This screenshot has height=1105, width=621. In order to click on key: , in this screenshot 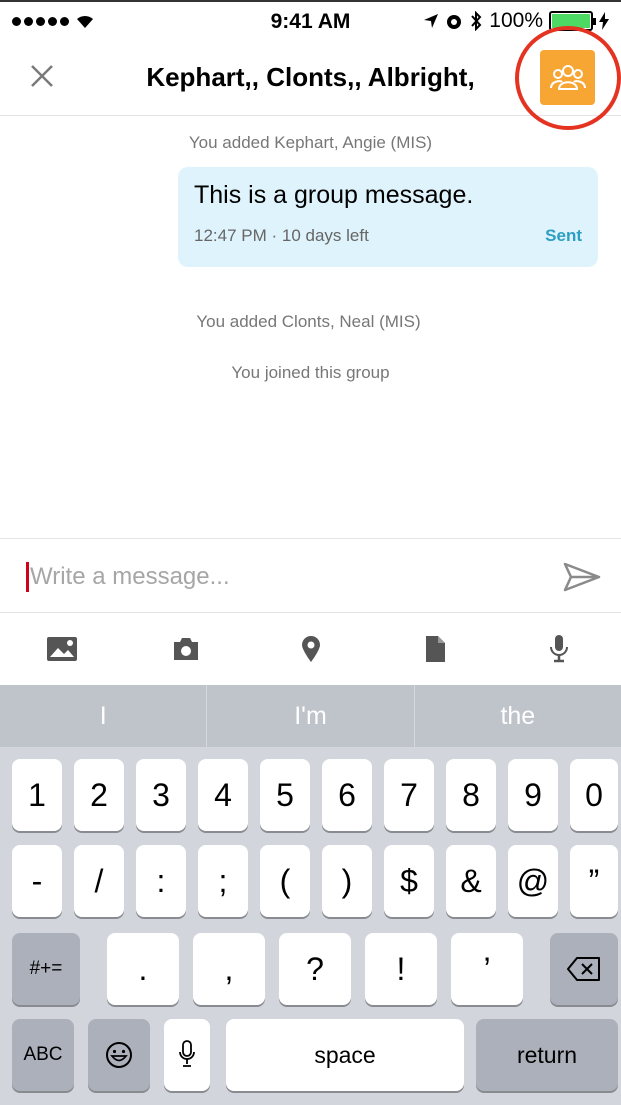, I will do `click(229, 969)`.